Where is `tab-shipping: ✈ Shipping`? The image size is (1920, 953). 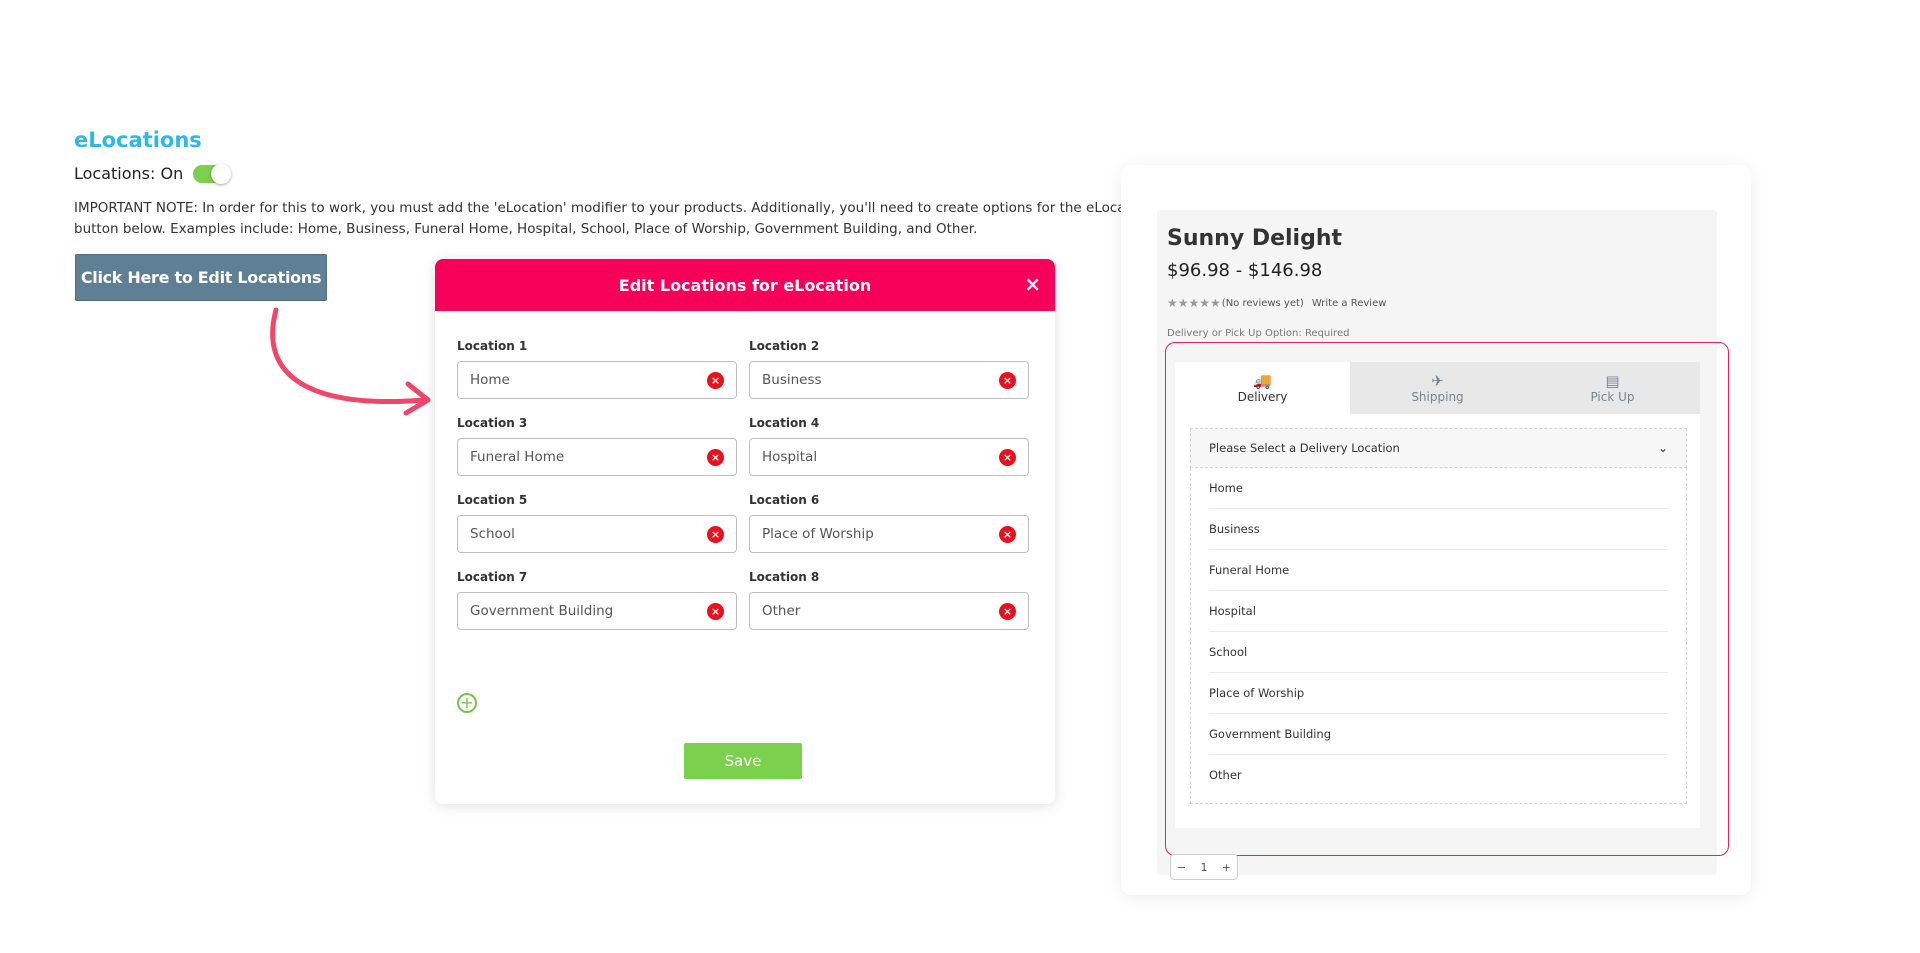 tab-shipping: ✈ Shipping is located at coordinates (1437, 388).